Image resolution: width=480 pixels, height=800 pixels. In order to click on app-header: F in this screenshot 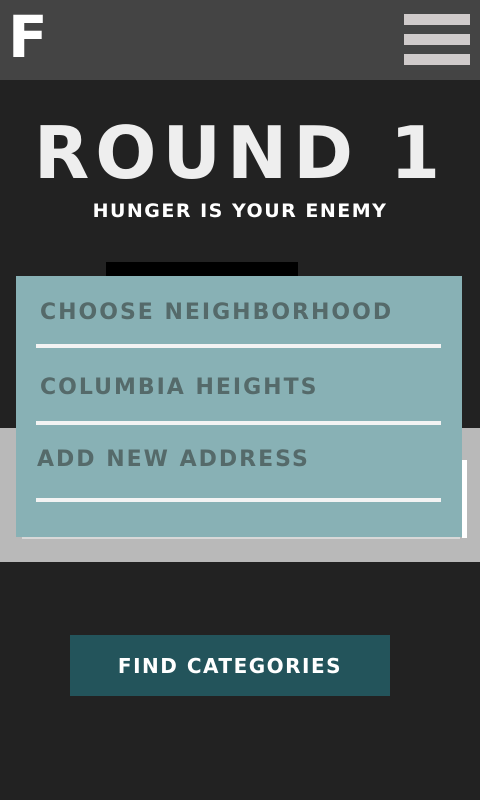, I will do `click(240, 40)`.